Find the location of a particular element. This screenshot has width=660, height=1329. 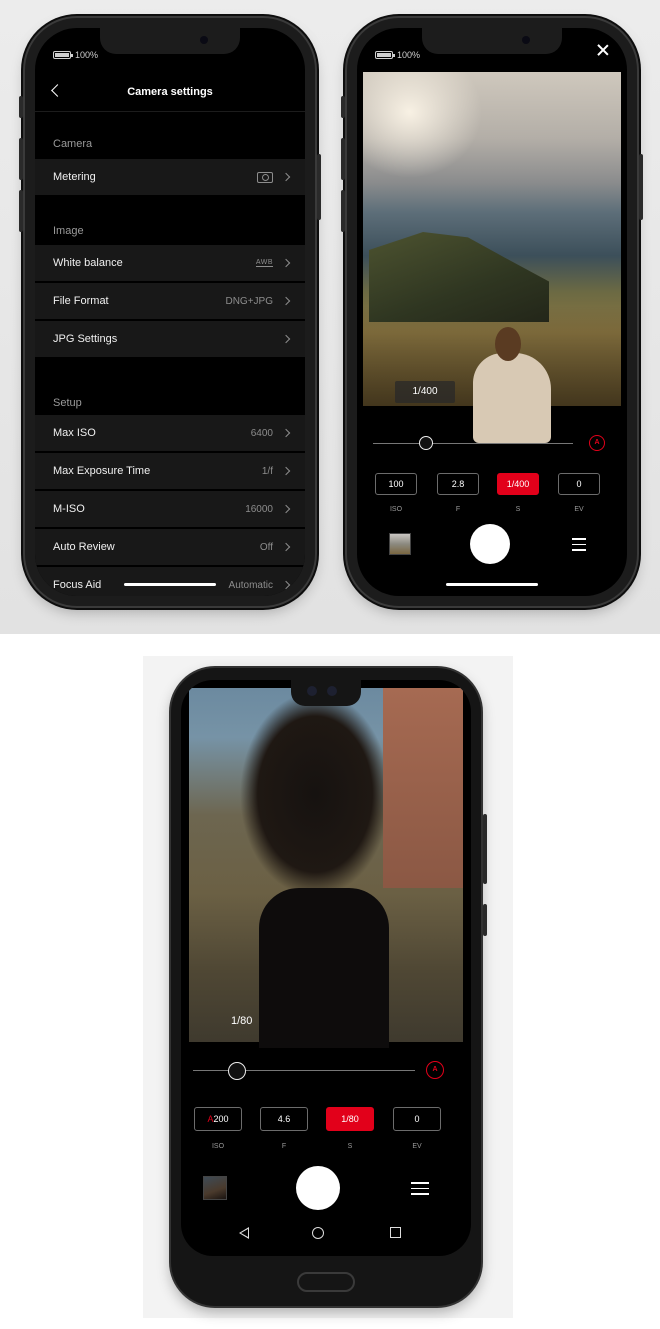

row-label: Metering is located at coordinates (74, 177).